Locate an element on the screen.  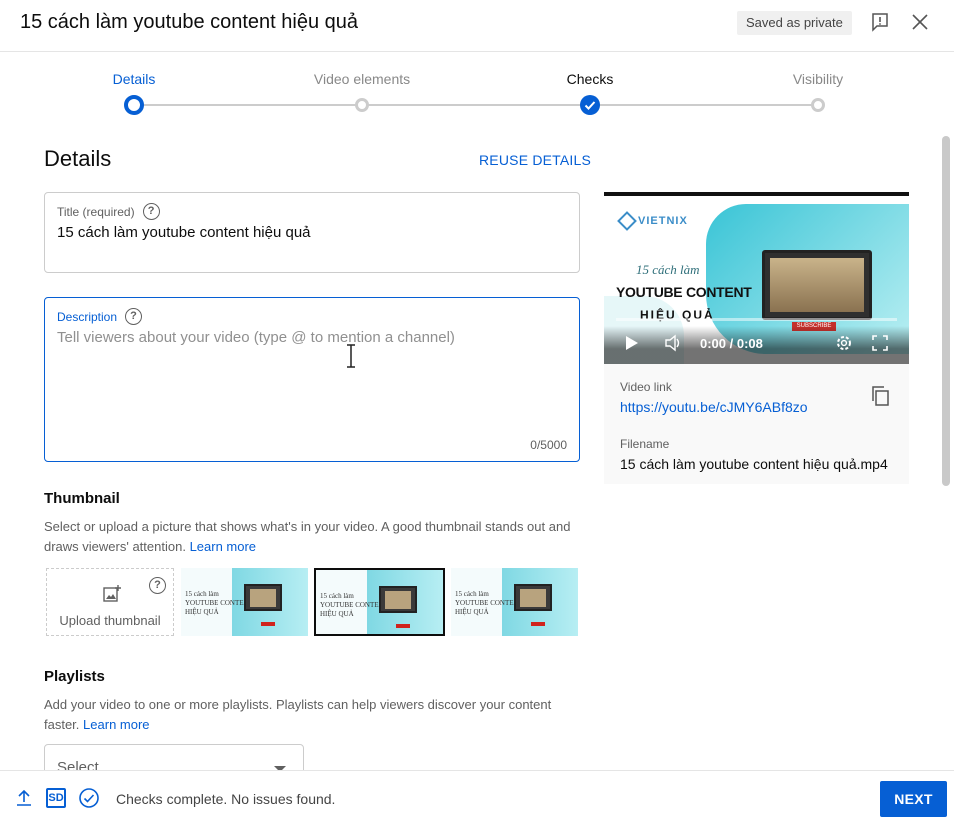
step-checks-label: Checks is located at coordinates (590, 79).